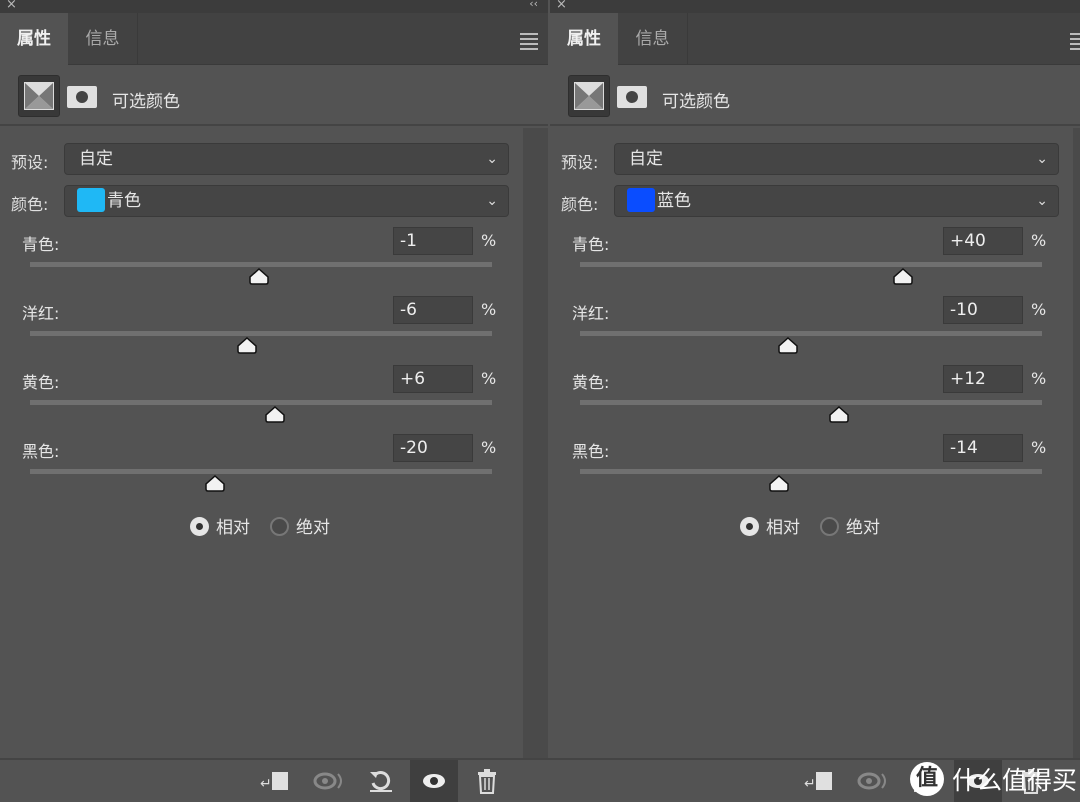  Describe the element at coordinates (983, 241) in the screenshot. I see `slider-value-input: +40` at that location.